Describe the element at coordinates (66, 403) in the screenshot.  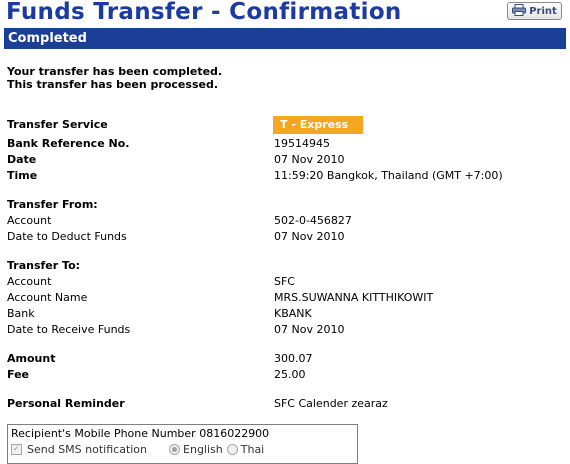
I see `personal-reminder-label: Personal Reminder` at that location.